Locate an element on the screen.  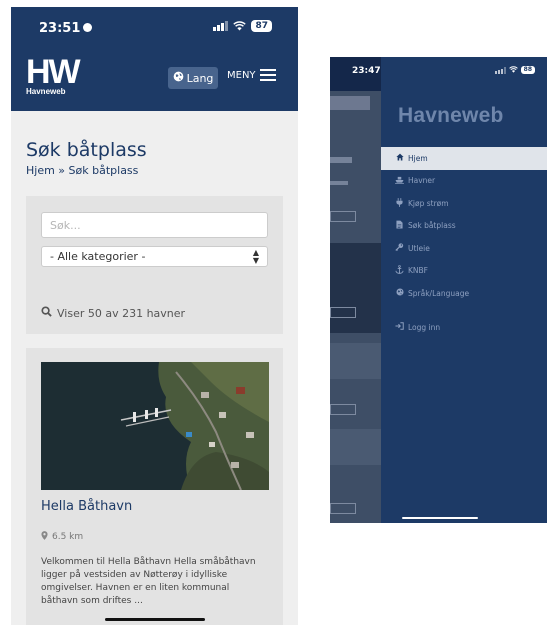
battery-indicator: 88 is located at coordinates (527, 70).